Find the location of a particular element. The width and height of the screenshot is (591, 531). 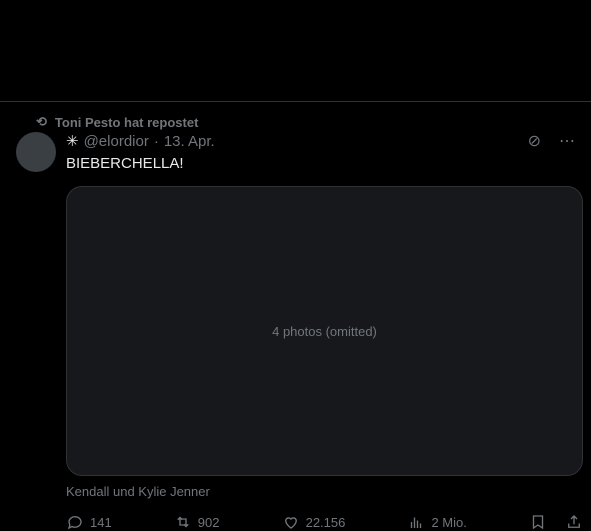

repost-button: 902 is located at coordinates (197, 522).